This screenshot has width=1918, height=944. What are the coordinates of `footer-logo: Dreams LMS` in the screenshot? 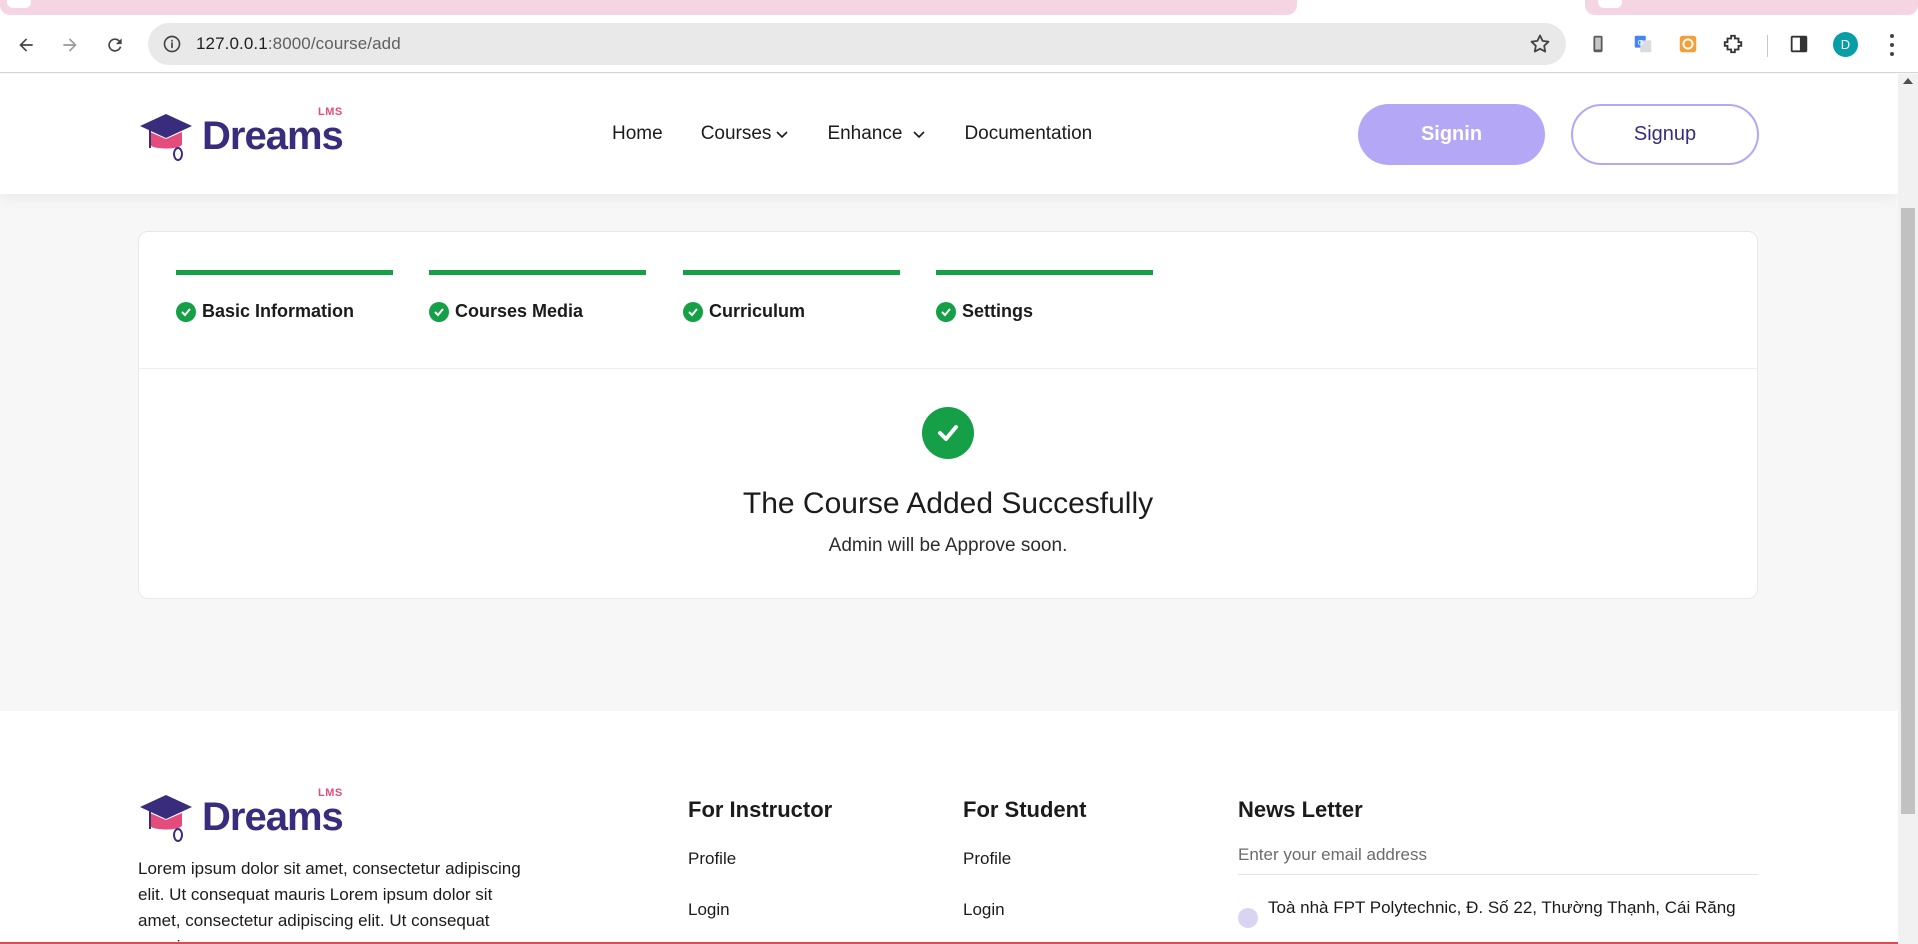 It's located at (241, 815).